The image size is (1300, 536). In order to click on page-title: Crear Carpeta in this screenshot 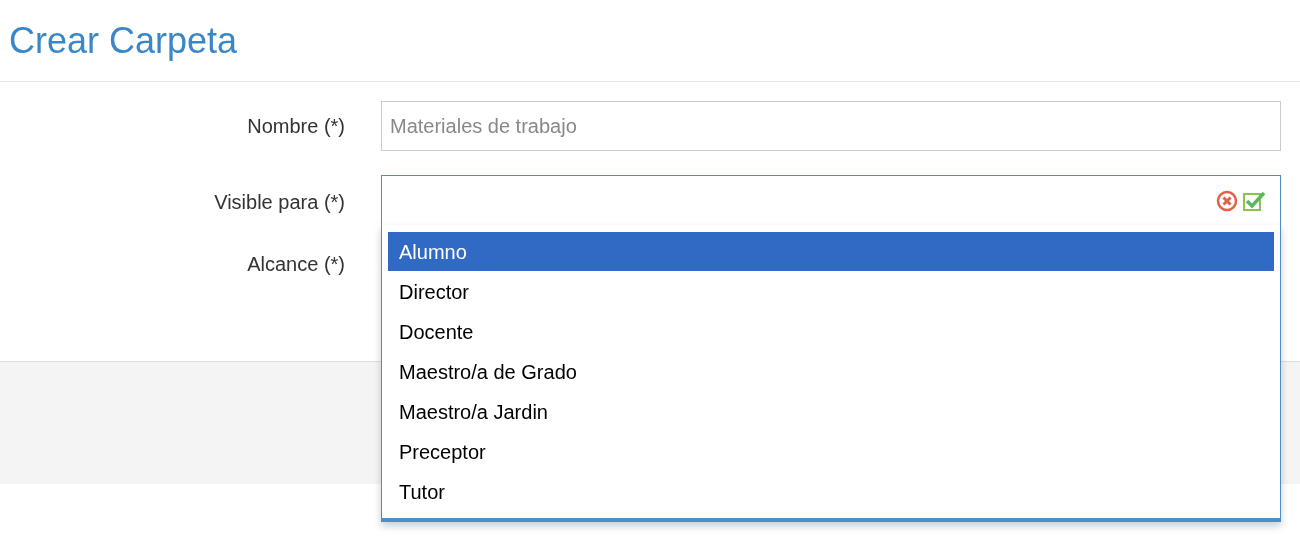, I will do `click(123, 40)`.